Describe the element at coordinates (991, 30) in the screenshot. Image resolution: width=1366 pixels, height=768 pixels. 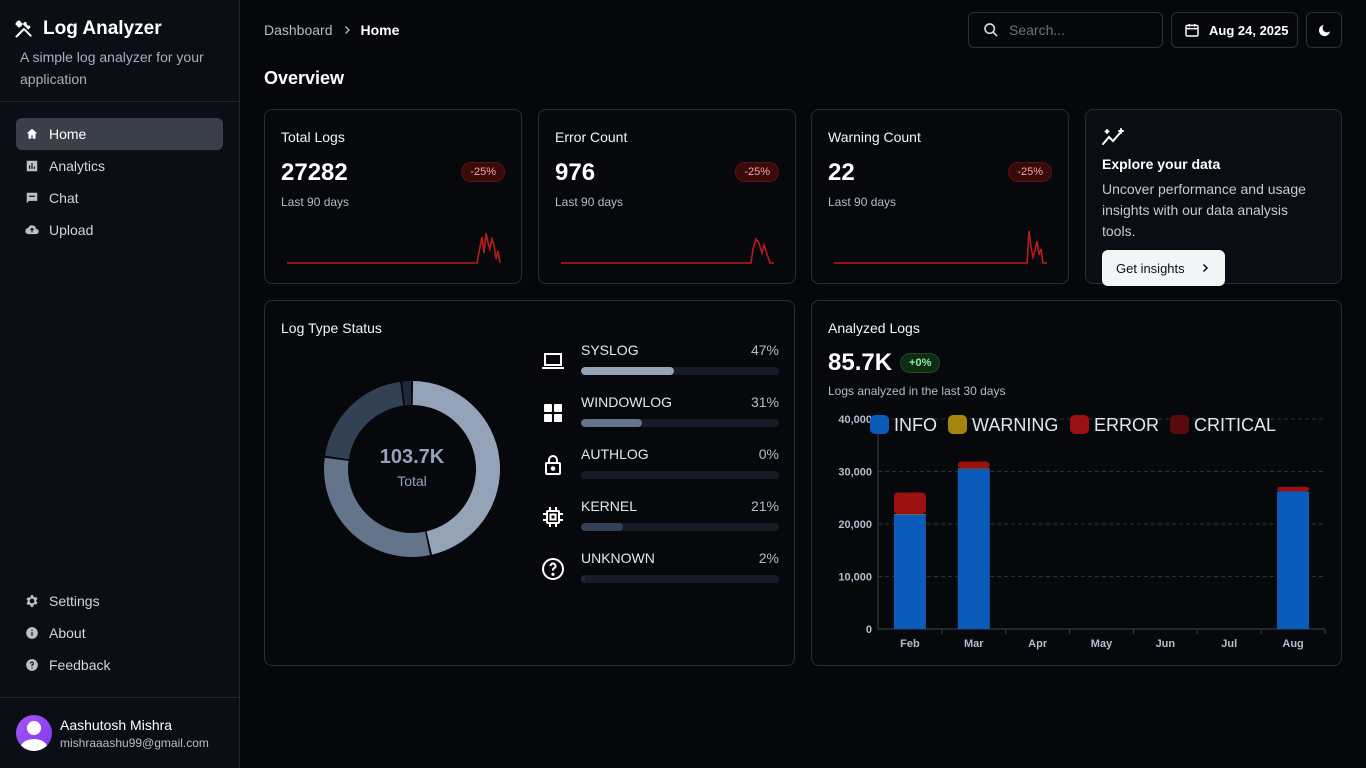
I see `search-icon` at that location.